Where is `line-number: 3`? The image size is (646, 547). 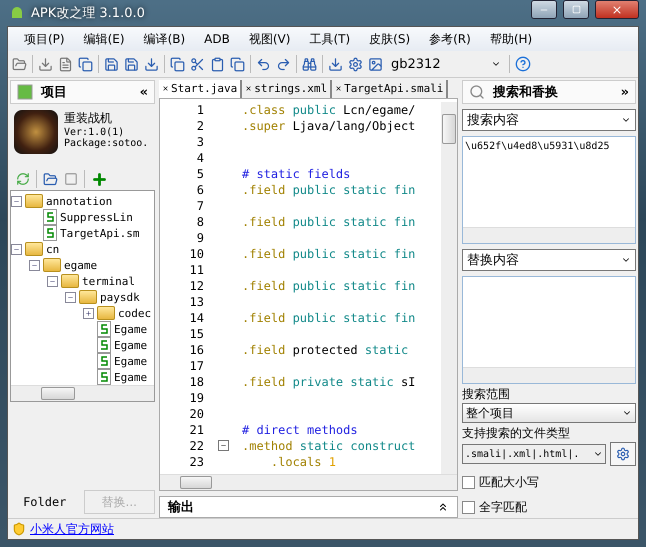 line-number: 3 is located at coordinates (200, 141).